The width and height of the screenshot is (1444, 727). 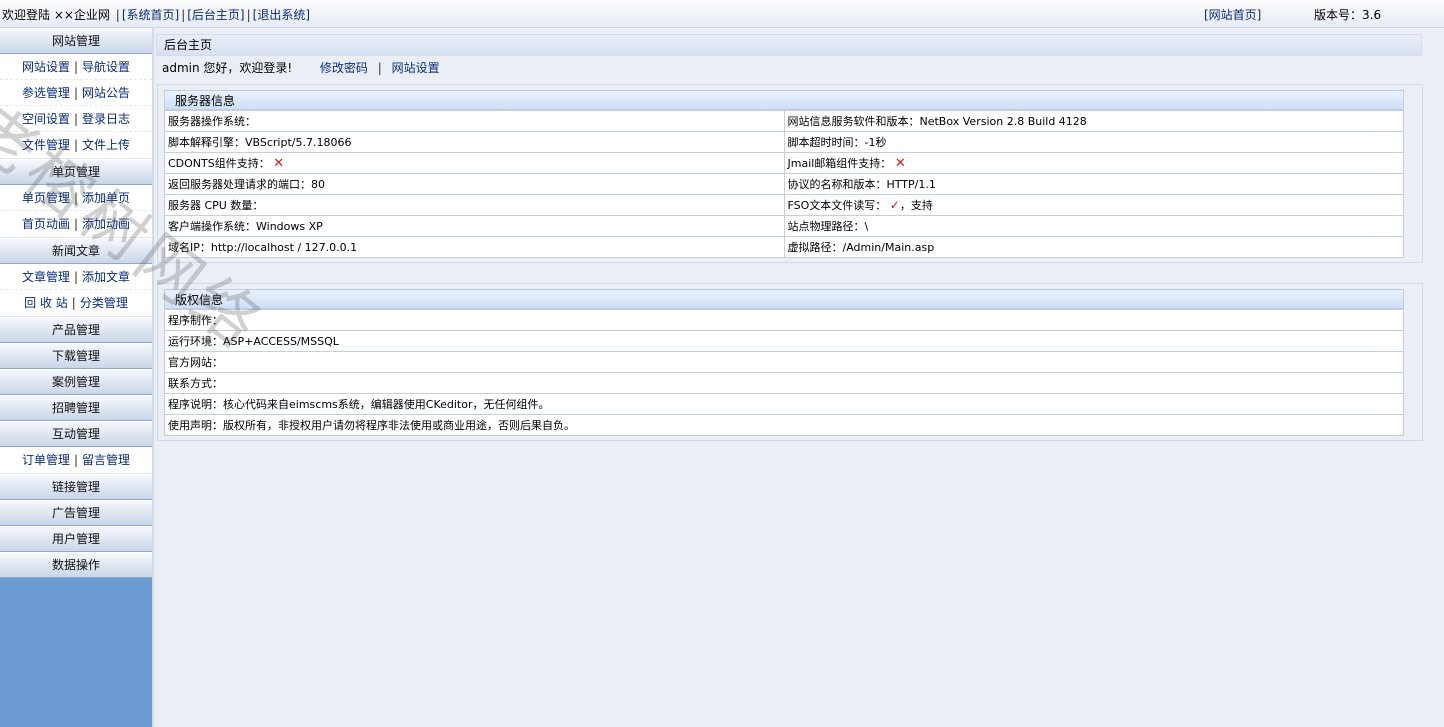 What do you see at coordinates (784, 341) in the screenshot?
I see `runtime-environment: 运行环境：ASP+ACCESS/MSSQL` at bounding box center [784, 341].